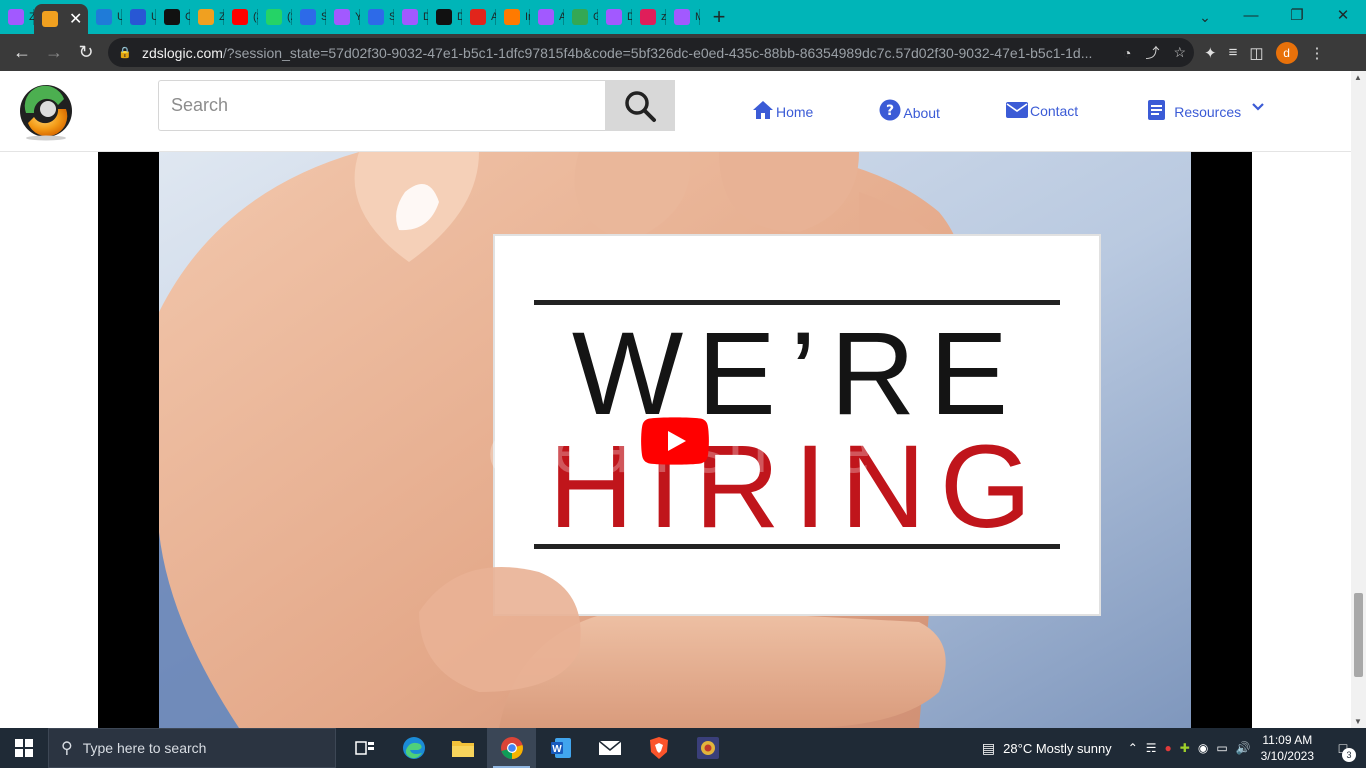 This screenshot has width=1366, height=768. I want to click on clock-time: 11:09 AM, so click(1287, 740).